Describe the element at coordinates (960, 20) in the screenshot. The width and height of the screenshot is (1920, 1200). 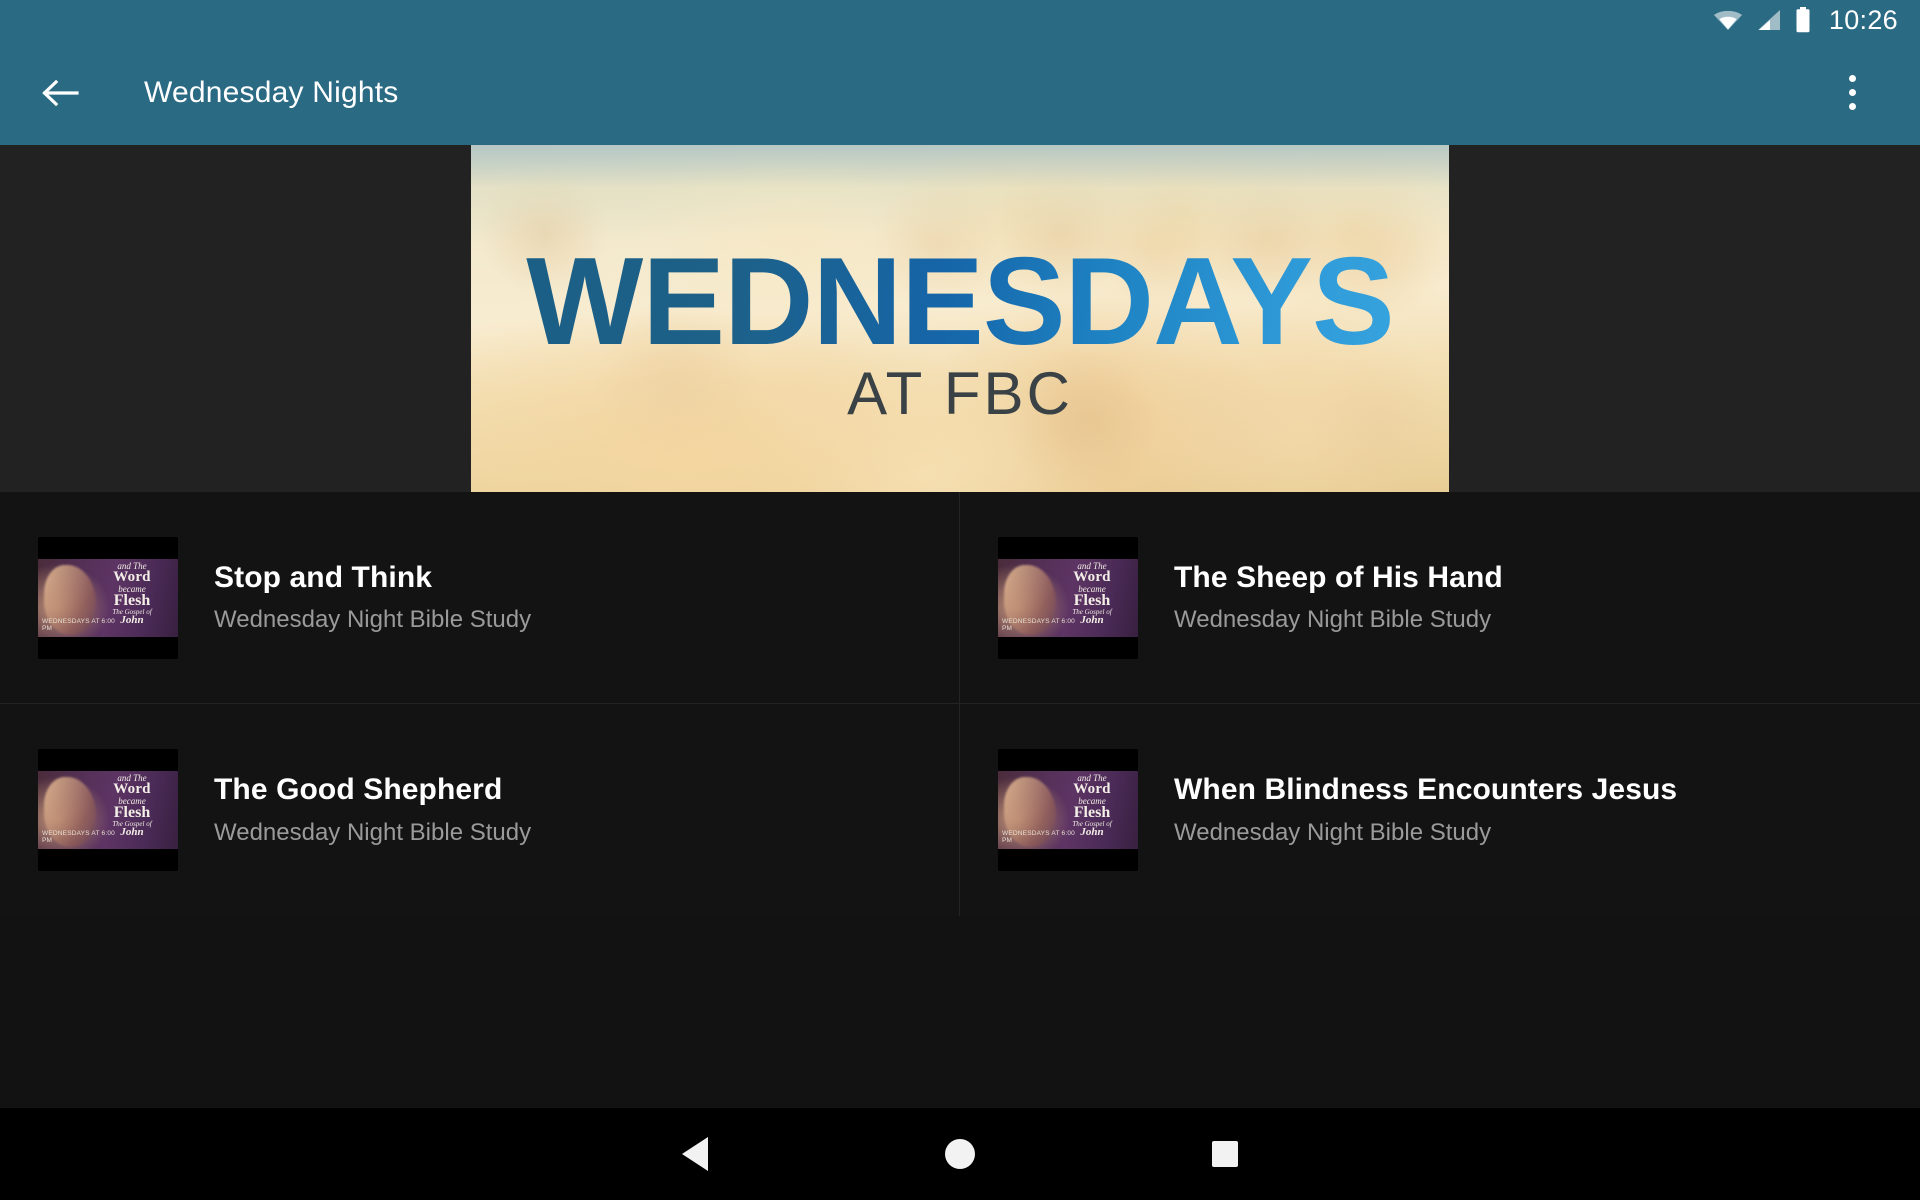
I see `status-bar: 10:26` at that location.